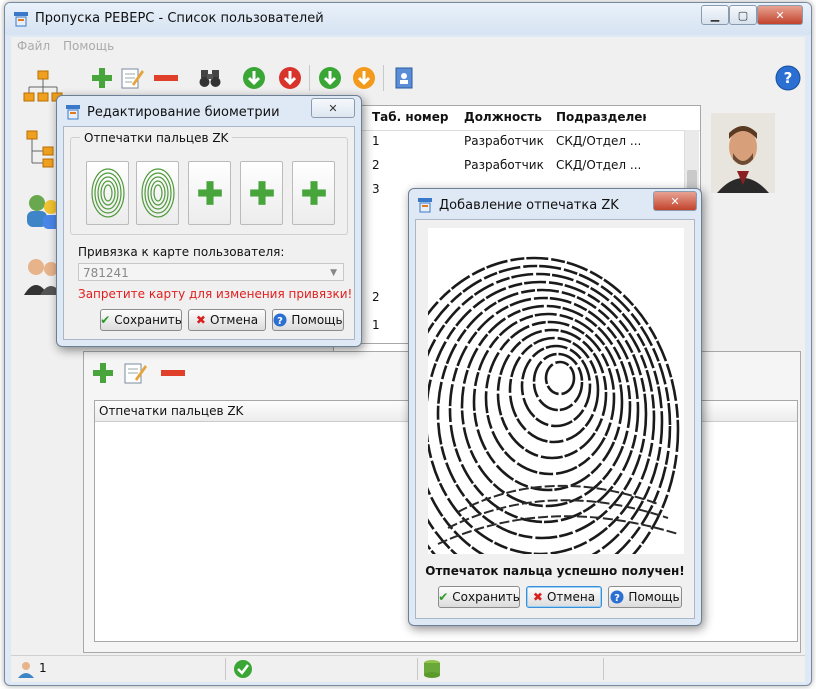  I want to click on remove-icon, so click(166, 78).